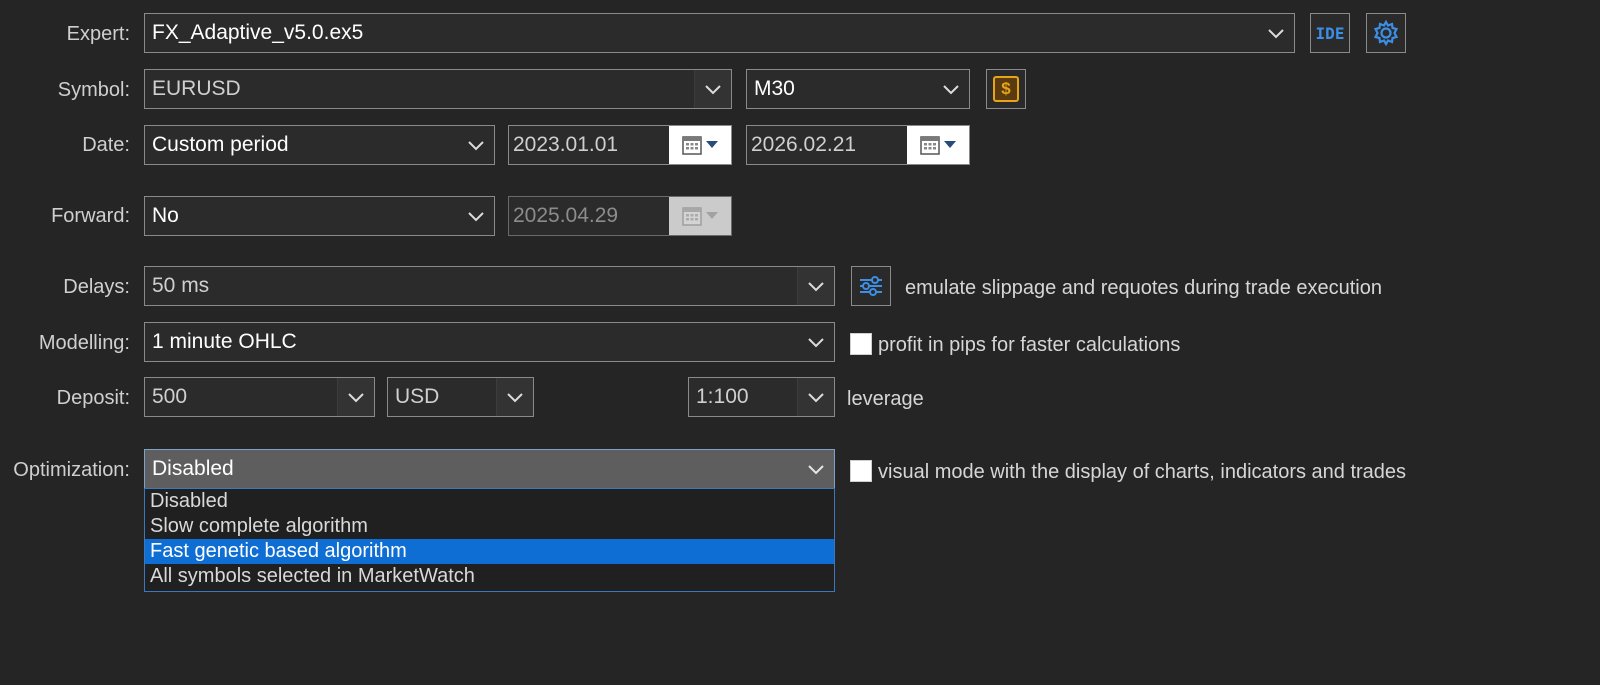  What do you see at coordinates (489, 576) in the screenshot?
I see `dropdown-option-all-symbols: All symbols selected in MarketWatch` at bounding box center [489, 576].